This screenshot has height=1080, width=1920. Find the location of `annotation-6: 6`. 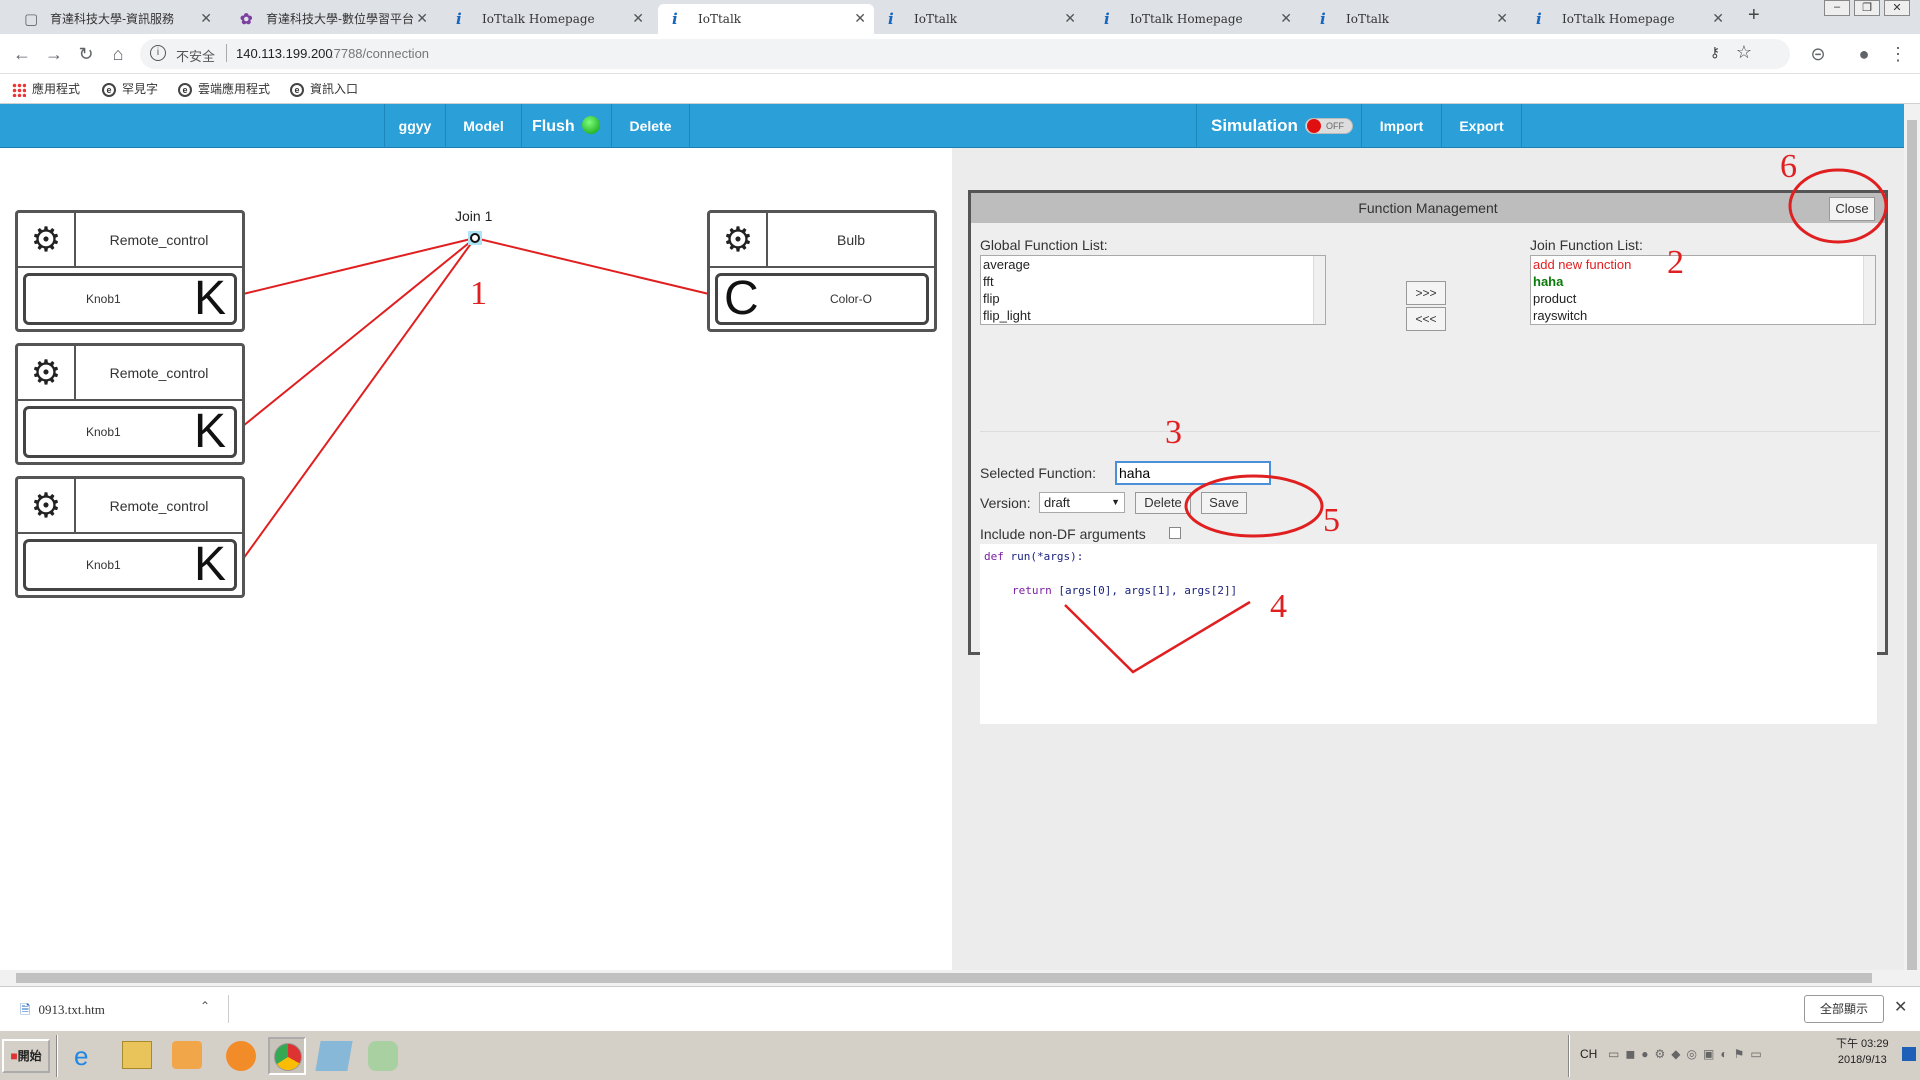

annotation-6: 6 is located at coordinates (1788, 166).